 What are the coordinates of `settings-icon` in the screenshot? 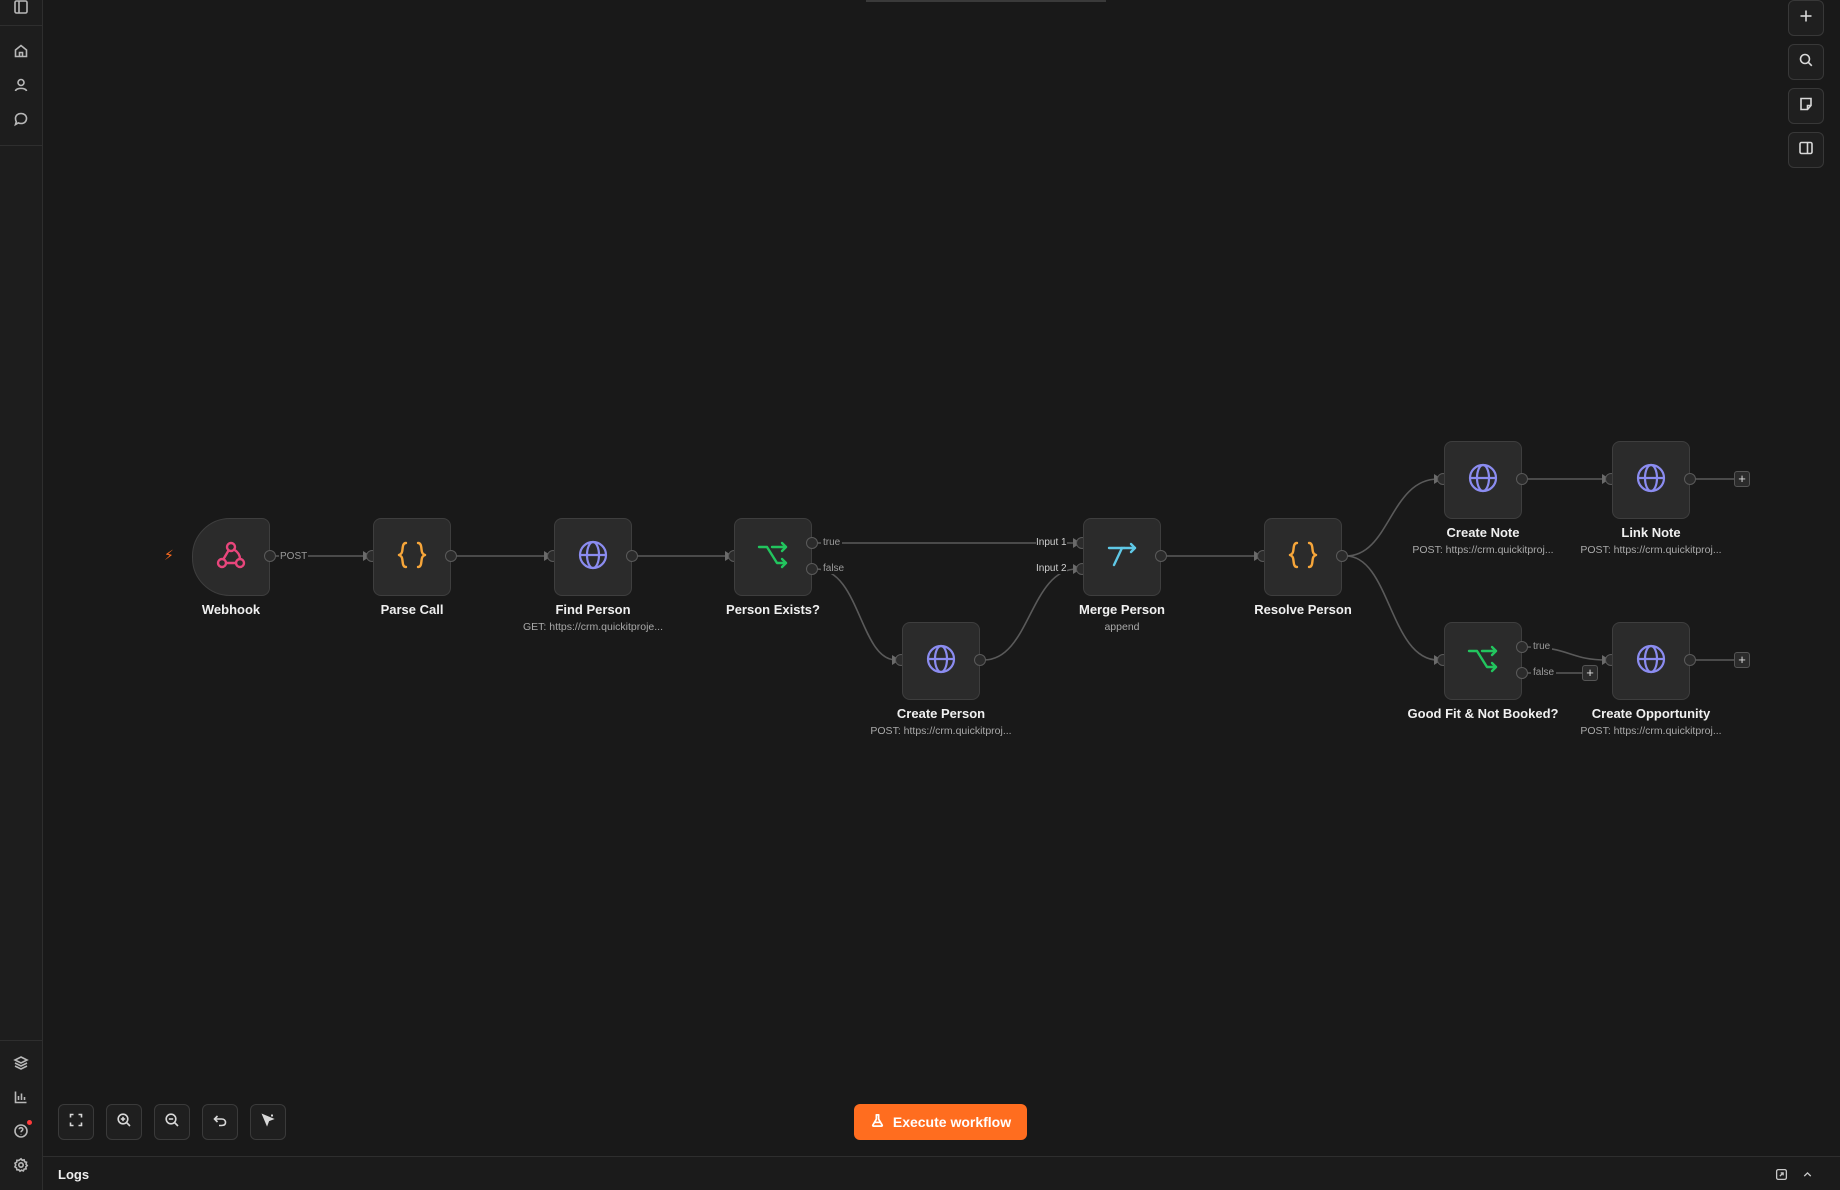 It's located at (21, 1165).